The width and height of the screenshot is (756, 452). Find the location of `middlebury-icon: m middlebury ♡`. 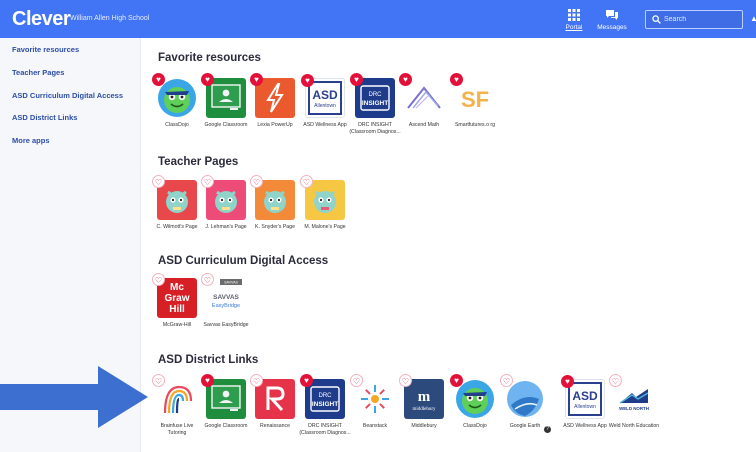

middlebury-icon: m middlebury ♡ is located at coordinates (421, 396).